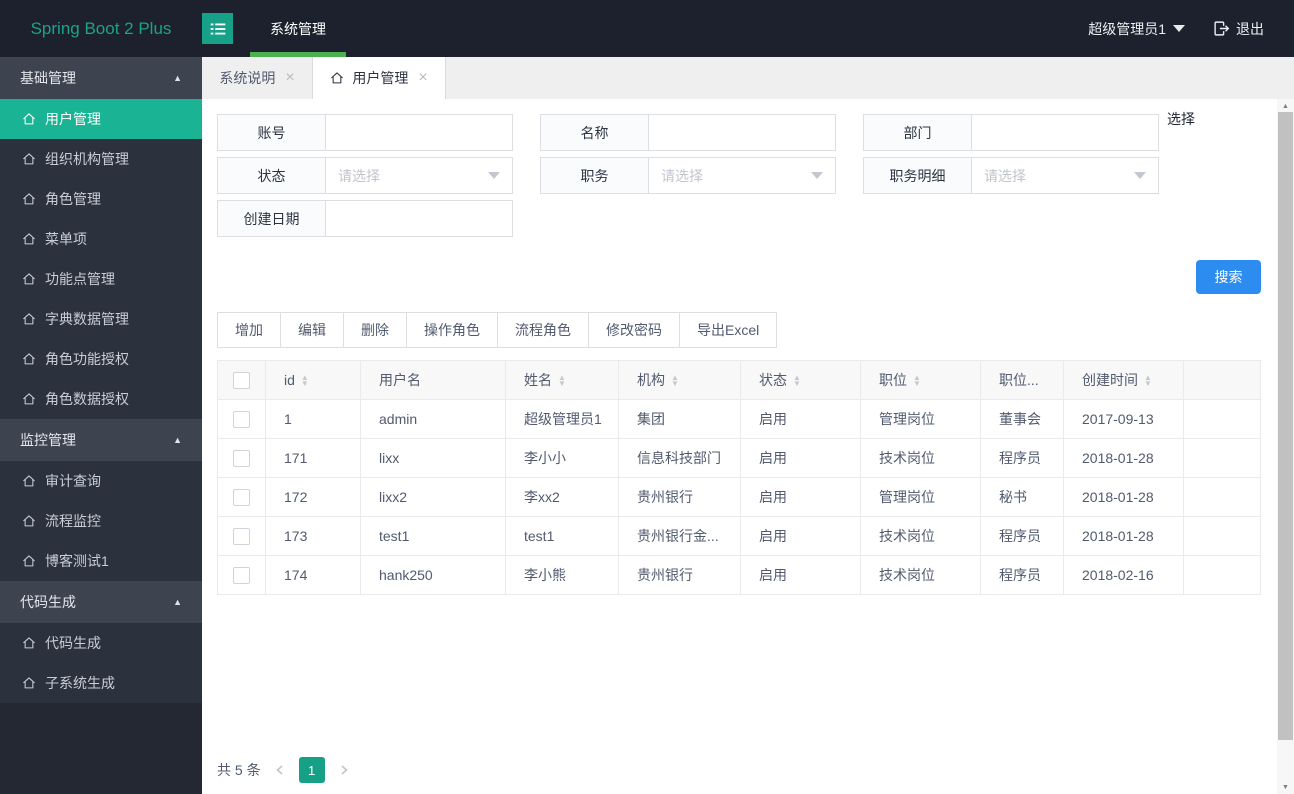 This screenshot has width=1294, height=794. What do you see at coordinates (739, 536) in the screenshot?
I see `table-row: 173 test1 test1 贵州银行金... 启用 技术岗位 程序员 2018-01-28` at bounding box center [739, 536].